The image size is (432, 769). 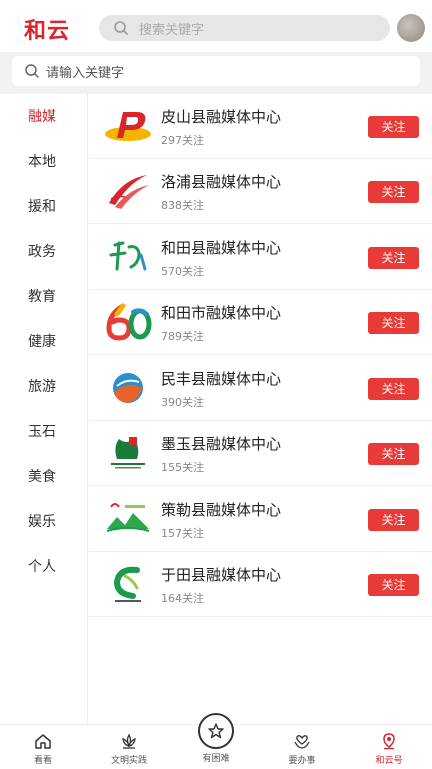 I want to click on green-red-emblem-logo, so click(x=128, y=453).